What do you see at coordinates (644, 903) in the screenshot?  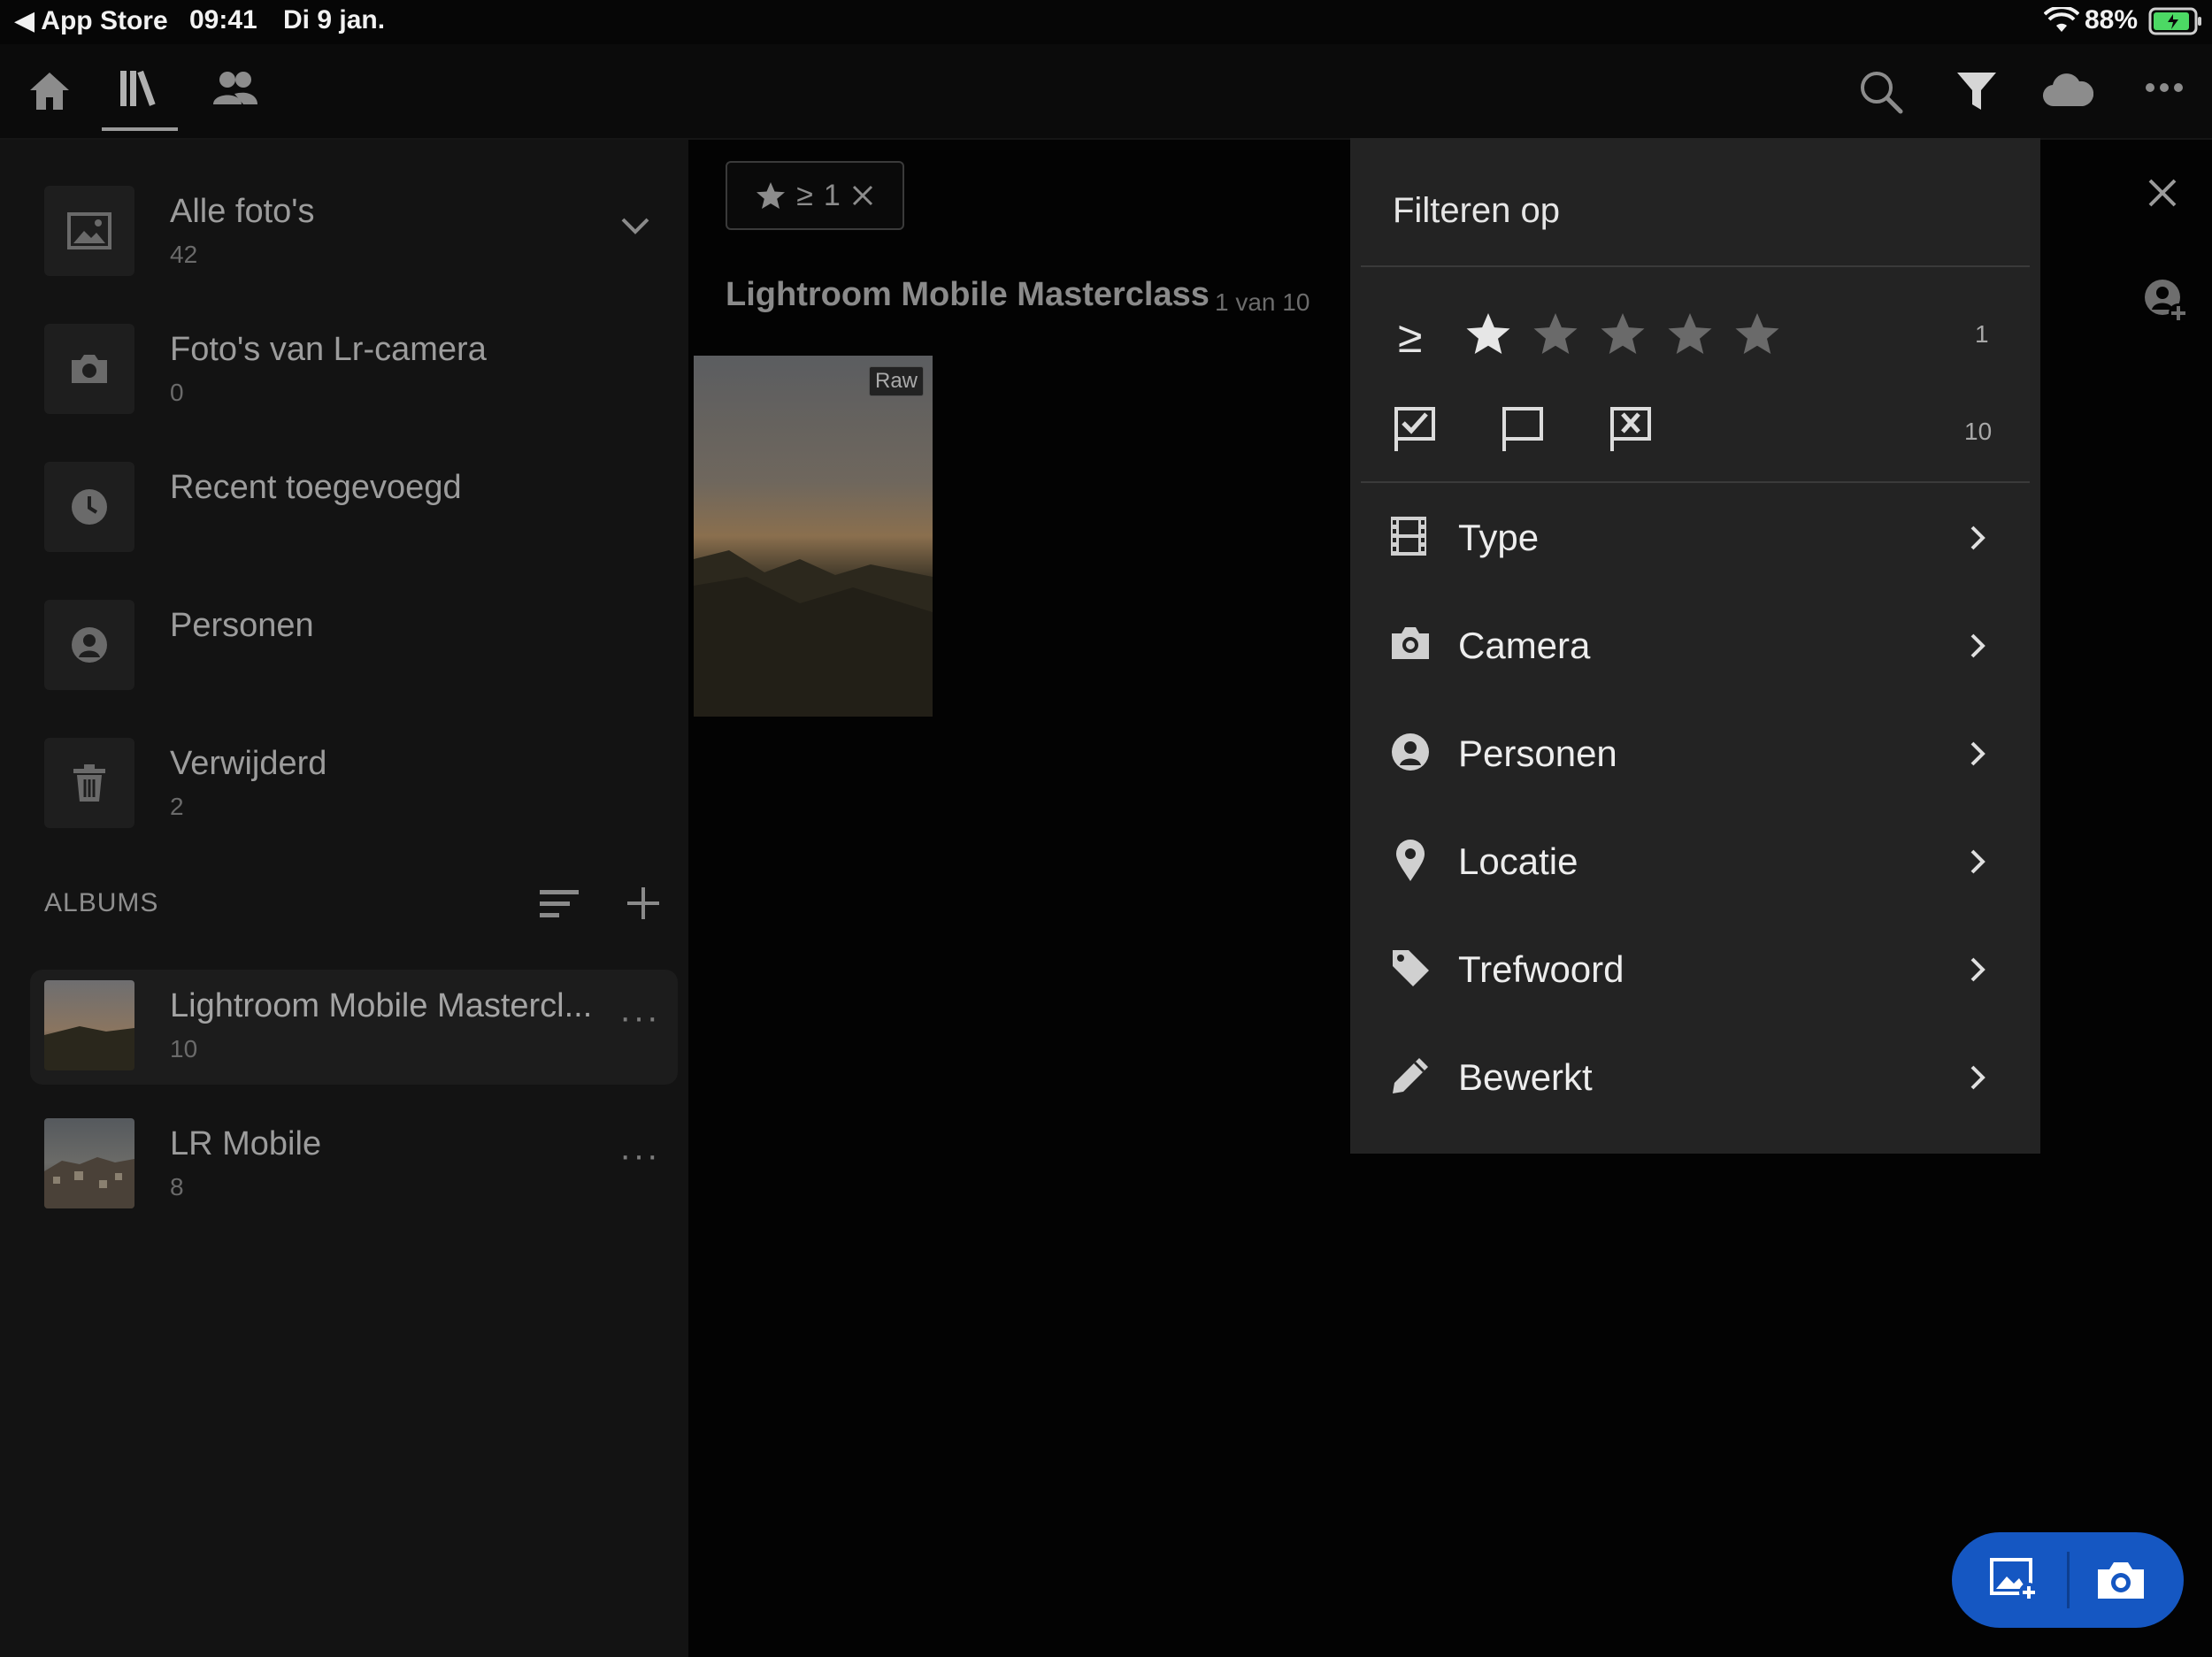 I see `add-album-icon` at bounding box center [644, 903].